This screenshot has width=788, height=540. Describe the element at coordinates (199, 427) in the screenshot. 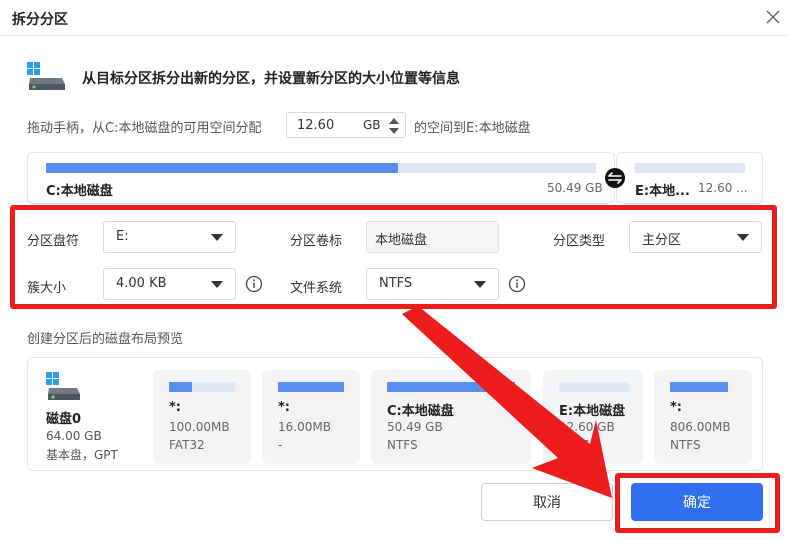

I see `partition-size: 100.00MB` at that location.